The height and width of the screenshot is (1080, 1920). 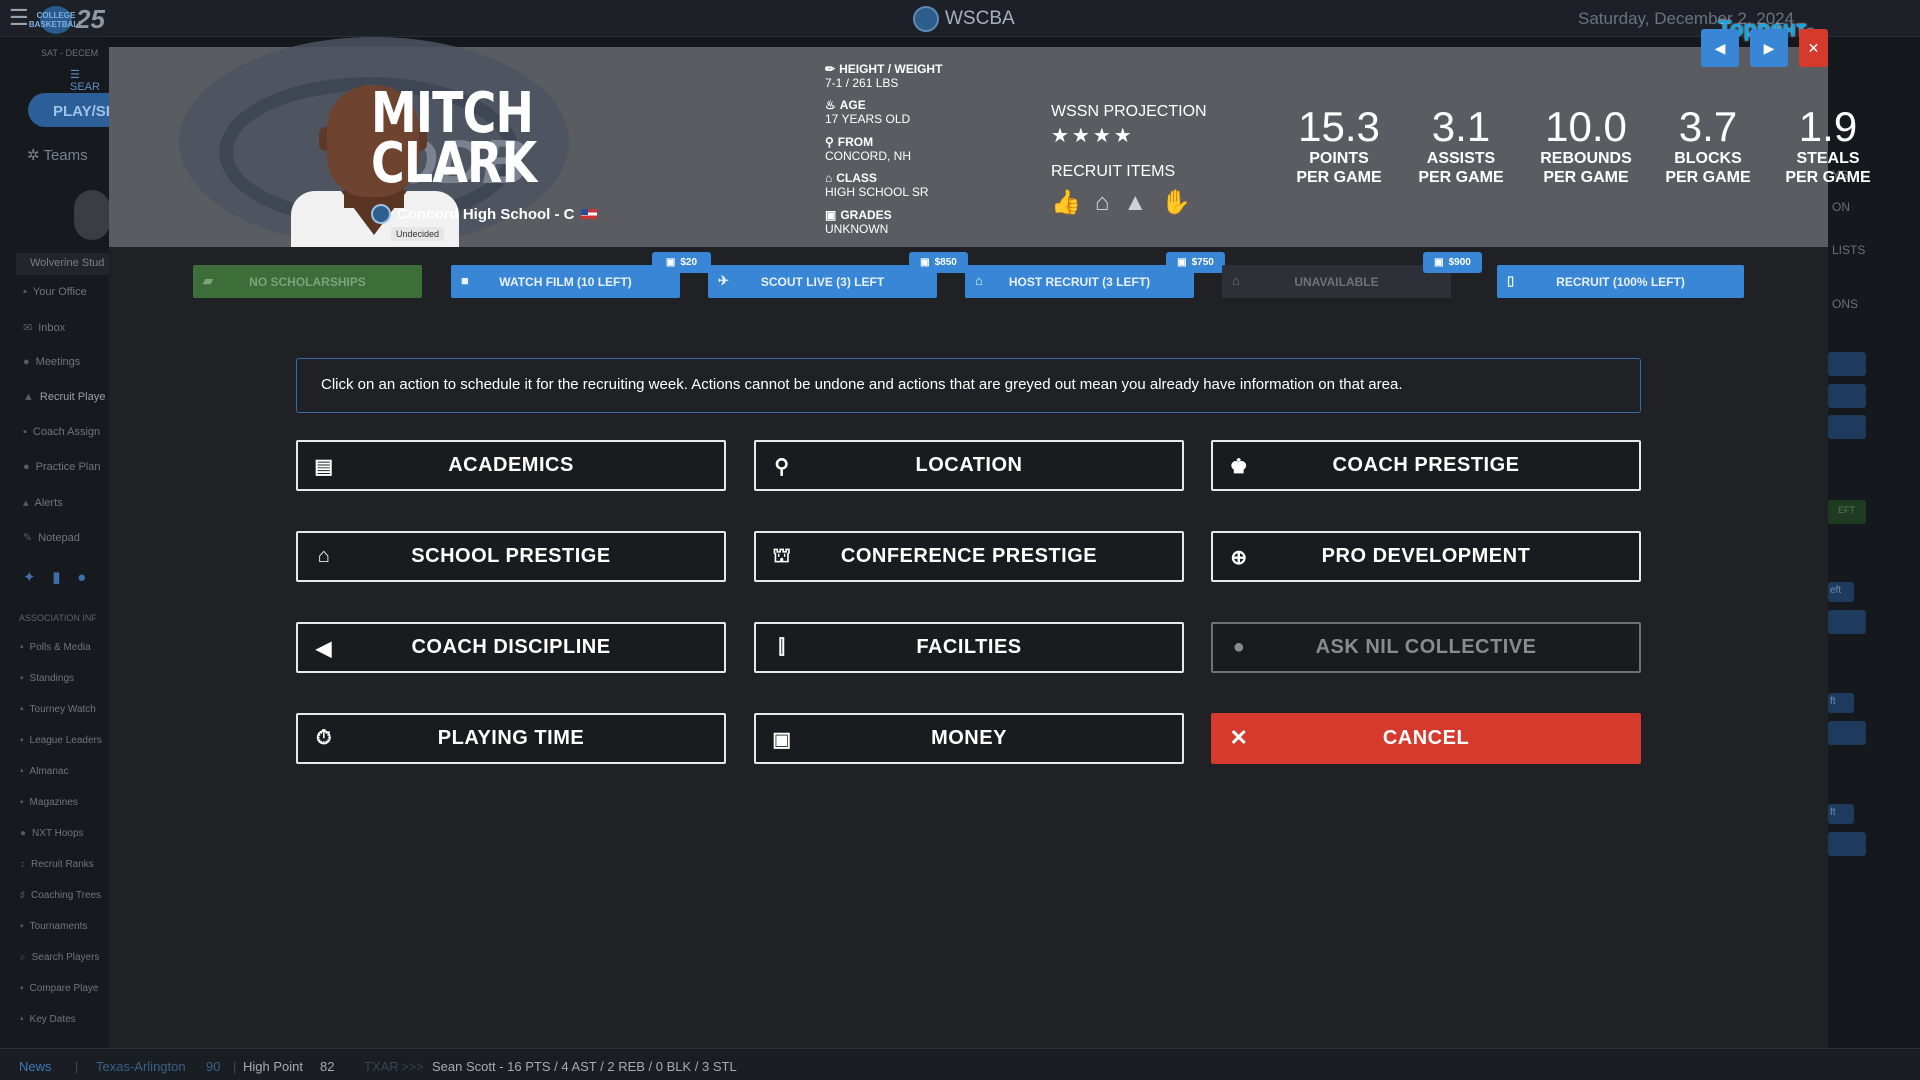 I want to click on stat-label: STEALS, so click(x=1828, y=158).